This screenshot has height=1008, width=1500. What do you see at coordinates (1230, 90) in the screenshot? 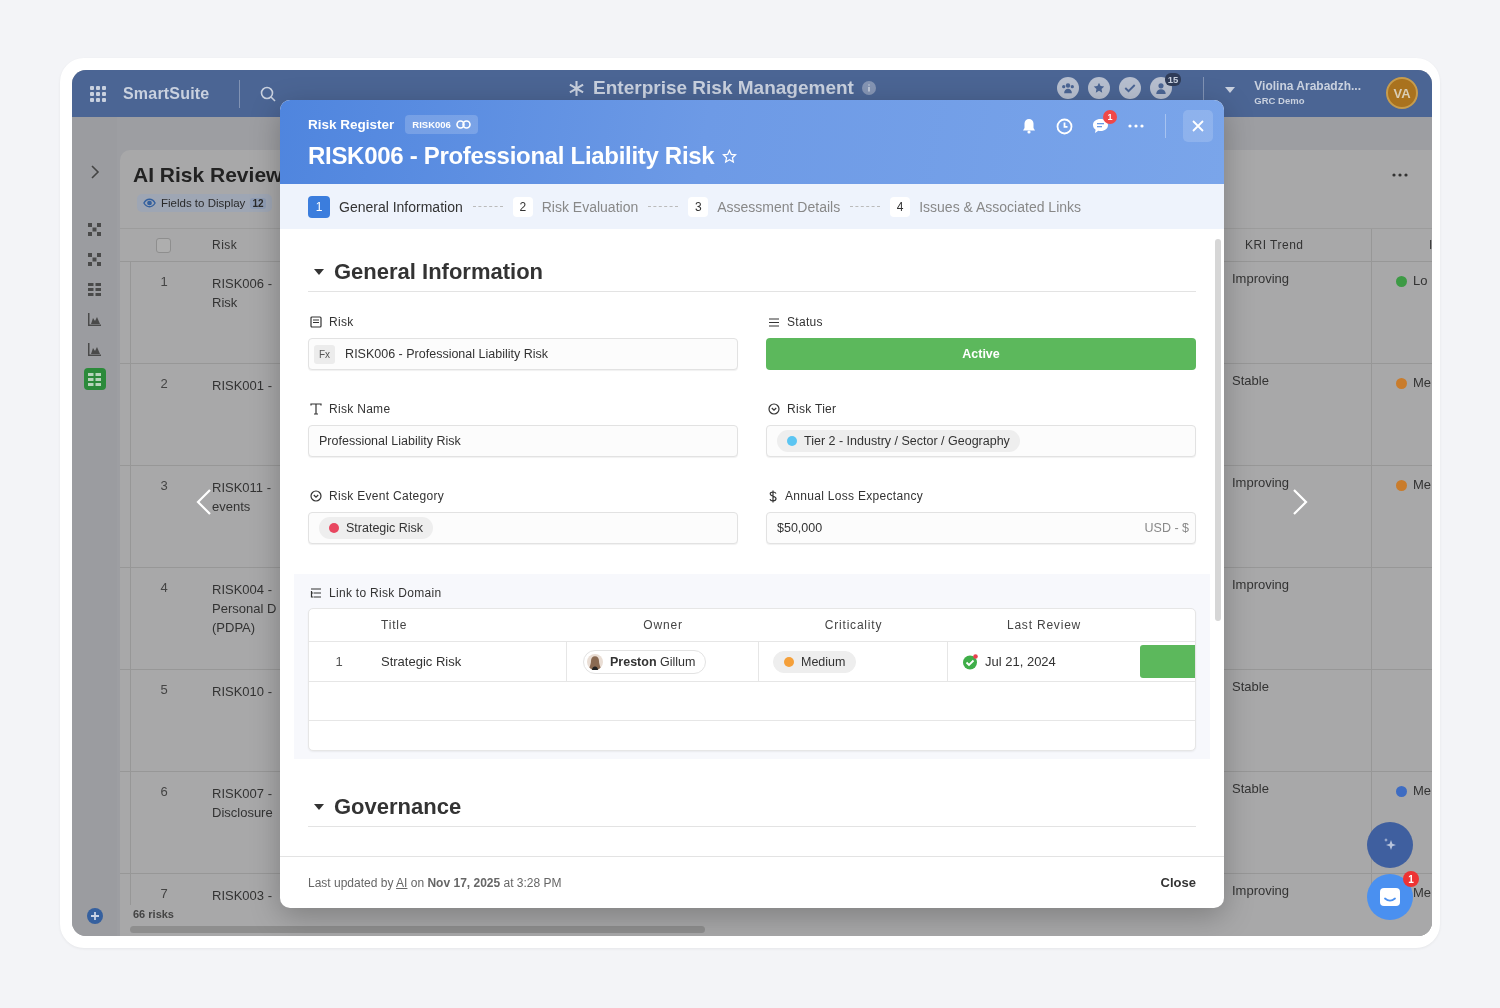
I see `caret-icon` at bounding box center [1230, 90].